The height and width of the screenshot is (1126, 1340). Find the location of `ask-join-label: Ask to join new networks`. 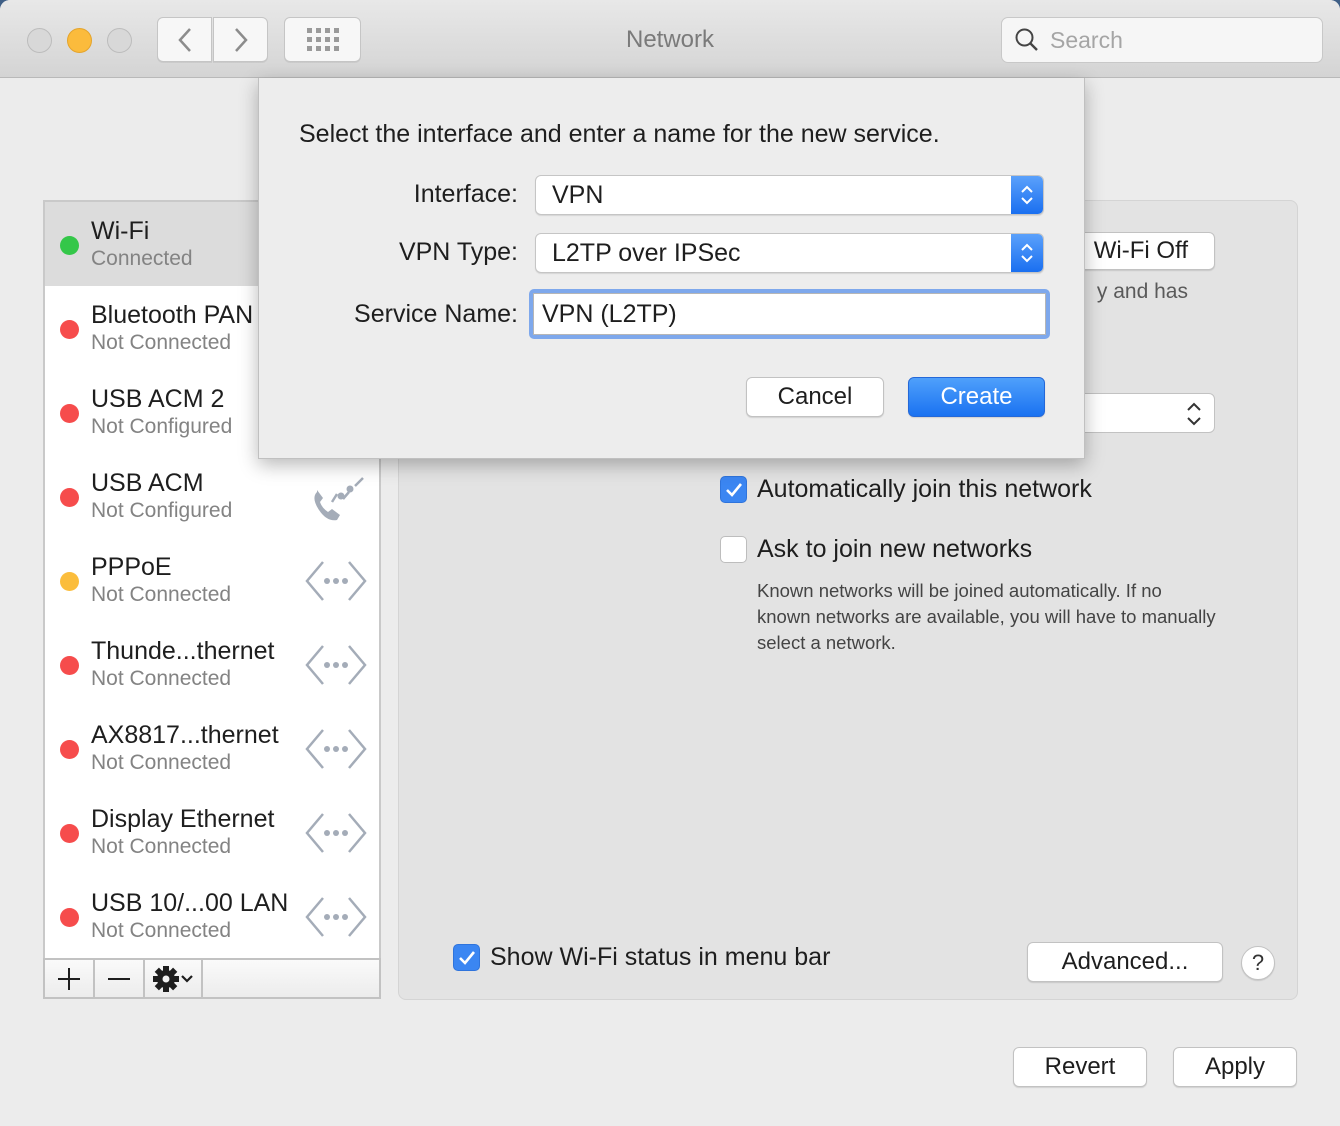

ask-join-label: Ask to join new networks is located at coordinates (895, 549).